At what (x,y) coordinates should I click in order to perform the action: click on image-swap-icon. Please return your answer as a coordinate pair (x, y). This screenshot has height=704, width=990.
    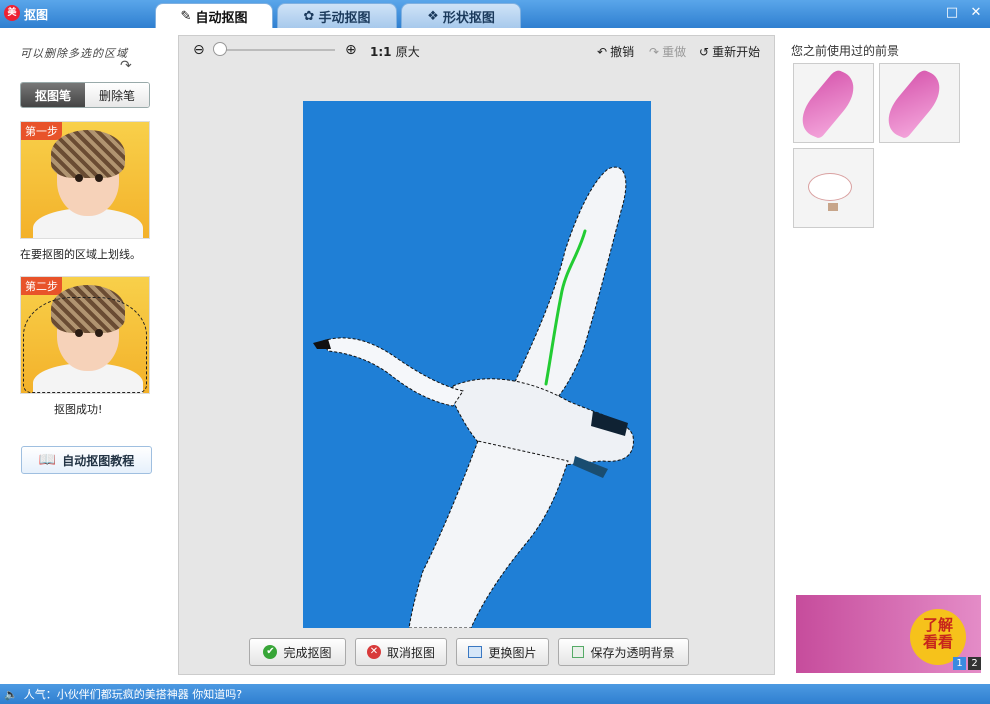
    Looking at the image, I should click on (475, 652).